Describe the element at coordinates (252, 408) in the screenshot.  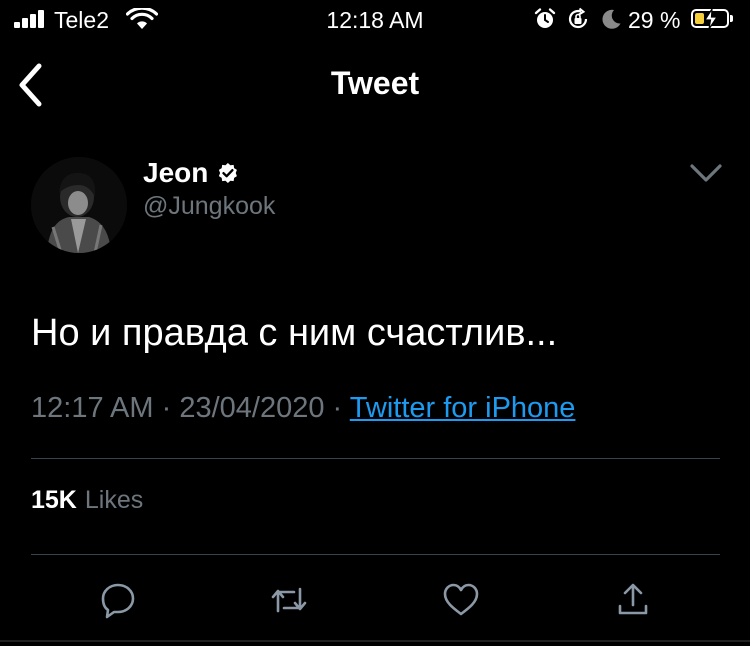
I see `tweet-date: 23/04/2020` at that location.